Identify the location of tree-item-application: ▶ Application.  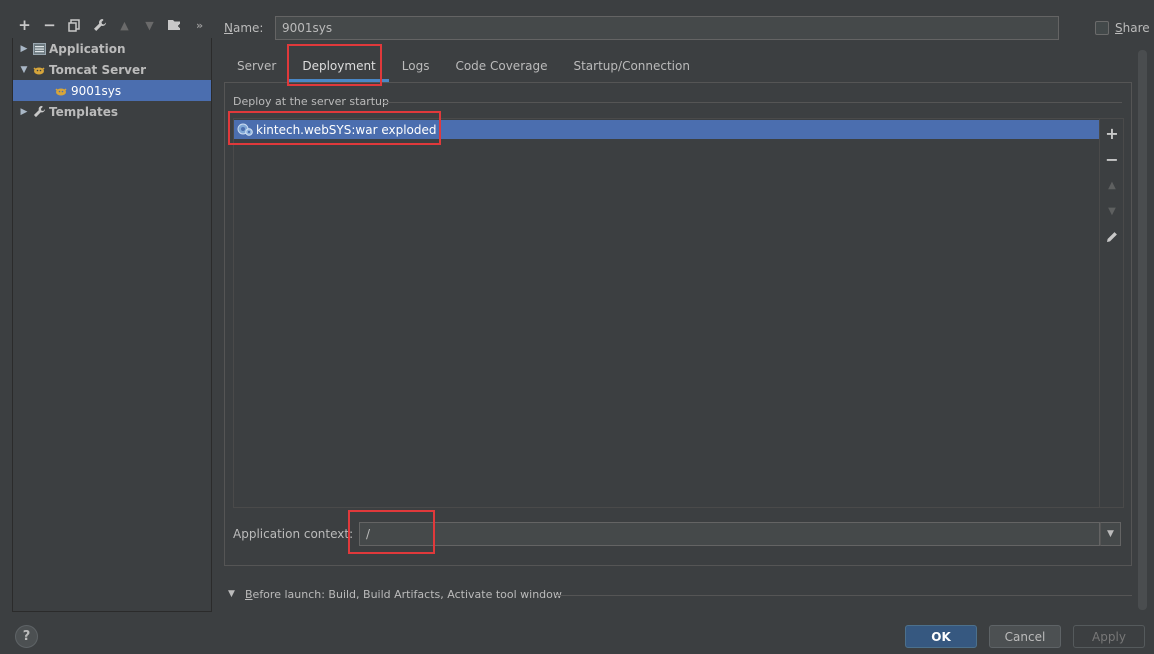
(112, 48).